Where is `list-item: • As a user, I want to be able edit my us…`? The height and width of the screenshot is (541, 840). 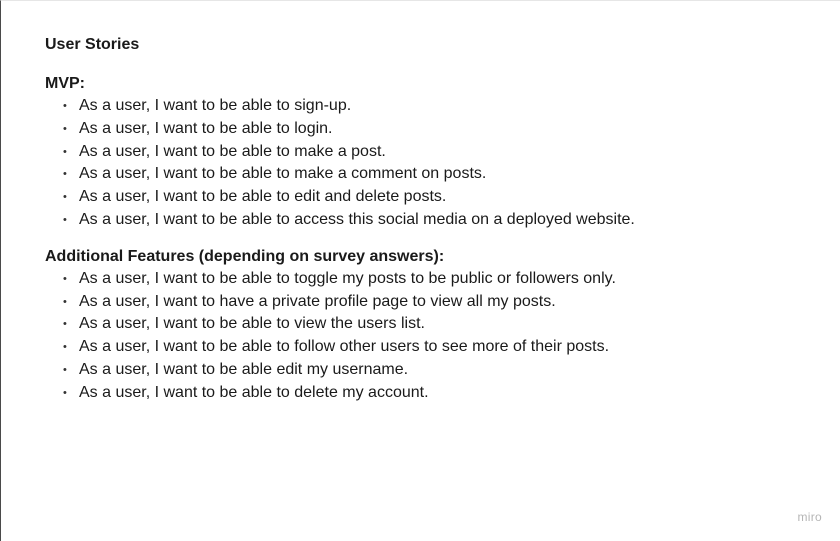 list-item: • As a user, I want to be able edit my us… is located at coordinates (440, 370).